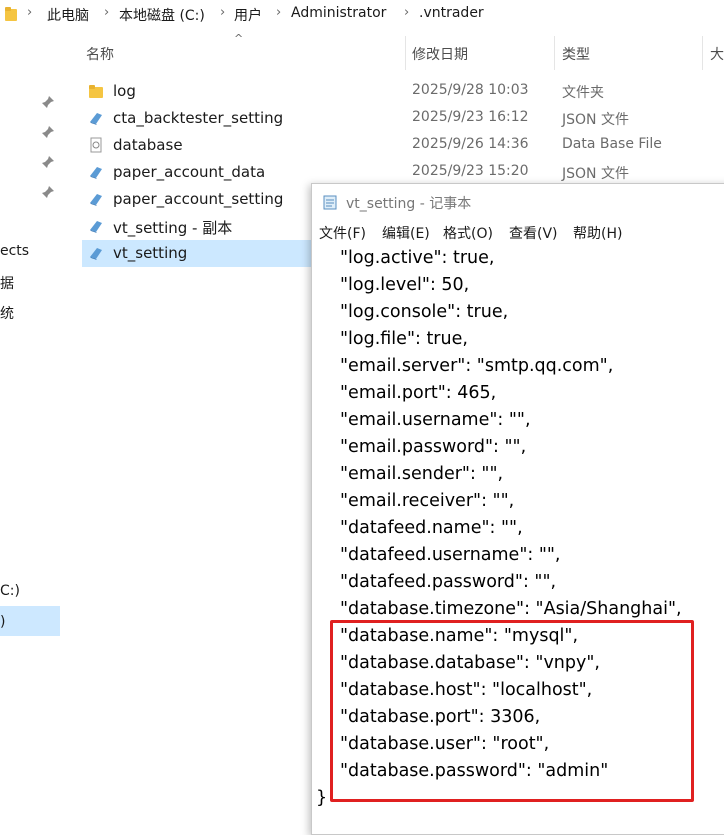 This screenshot has height=835, width=724. What do you see at coordinates (533, 233) in the screenshot?
I see `menu-view: 查看(V)` at bounding box center [533, 233].